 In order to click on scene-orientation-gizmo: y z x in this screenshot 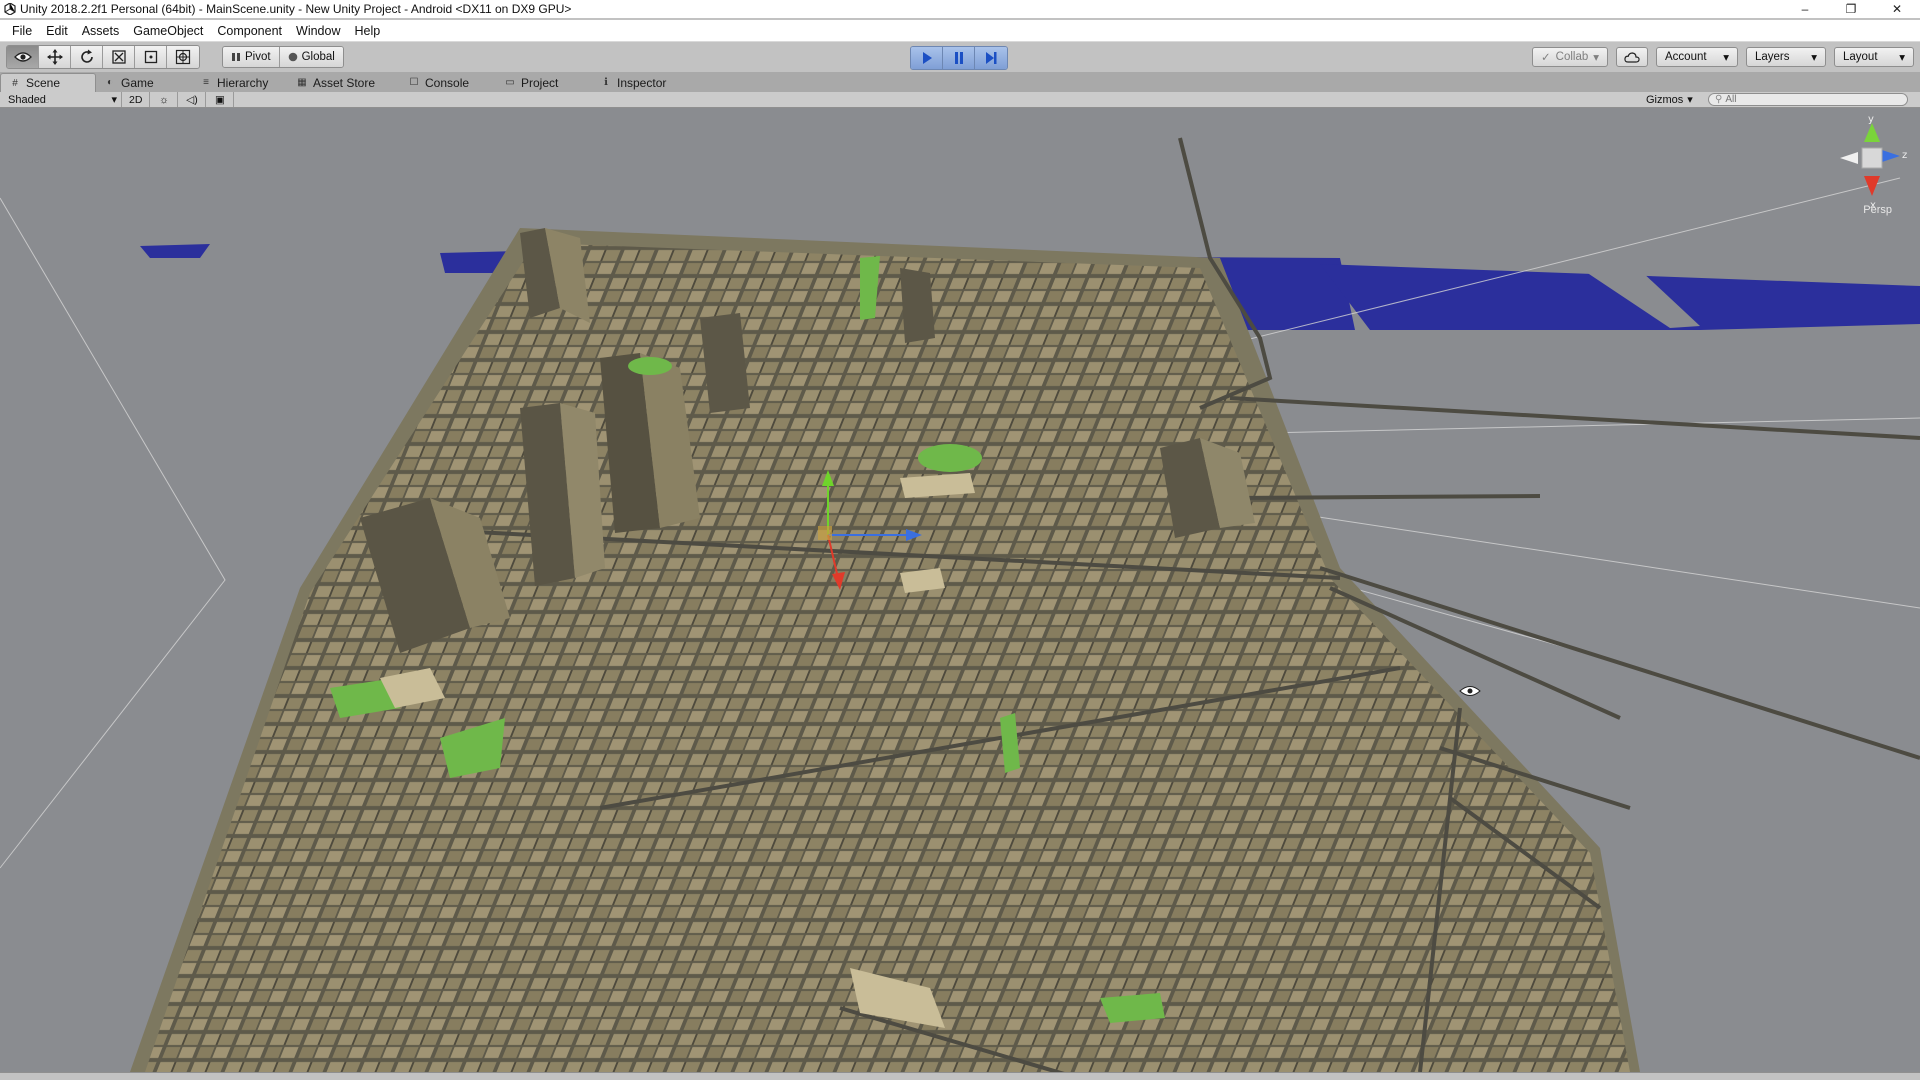, I will do `click(1873, 162)`.